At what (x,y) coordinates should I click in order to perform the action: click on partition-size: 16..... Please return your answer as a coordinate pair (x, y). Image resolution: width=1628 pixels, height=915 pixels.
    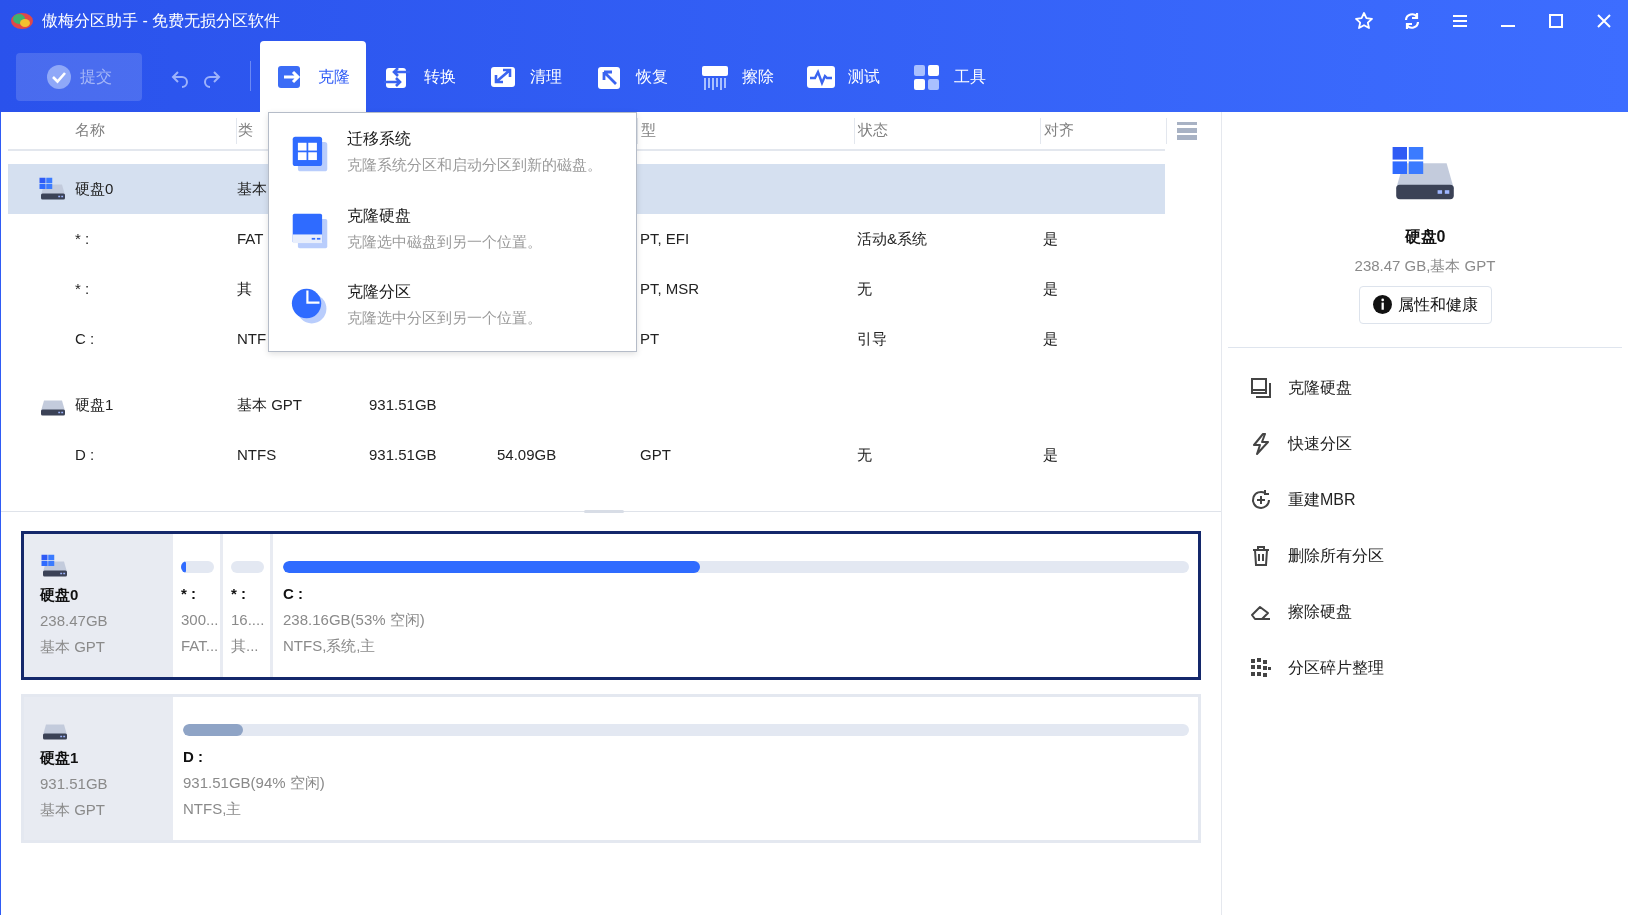
    Looking at the image, I should click on (247, 620).